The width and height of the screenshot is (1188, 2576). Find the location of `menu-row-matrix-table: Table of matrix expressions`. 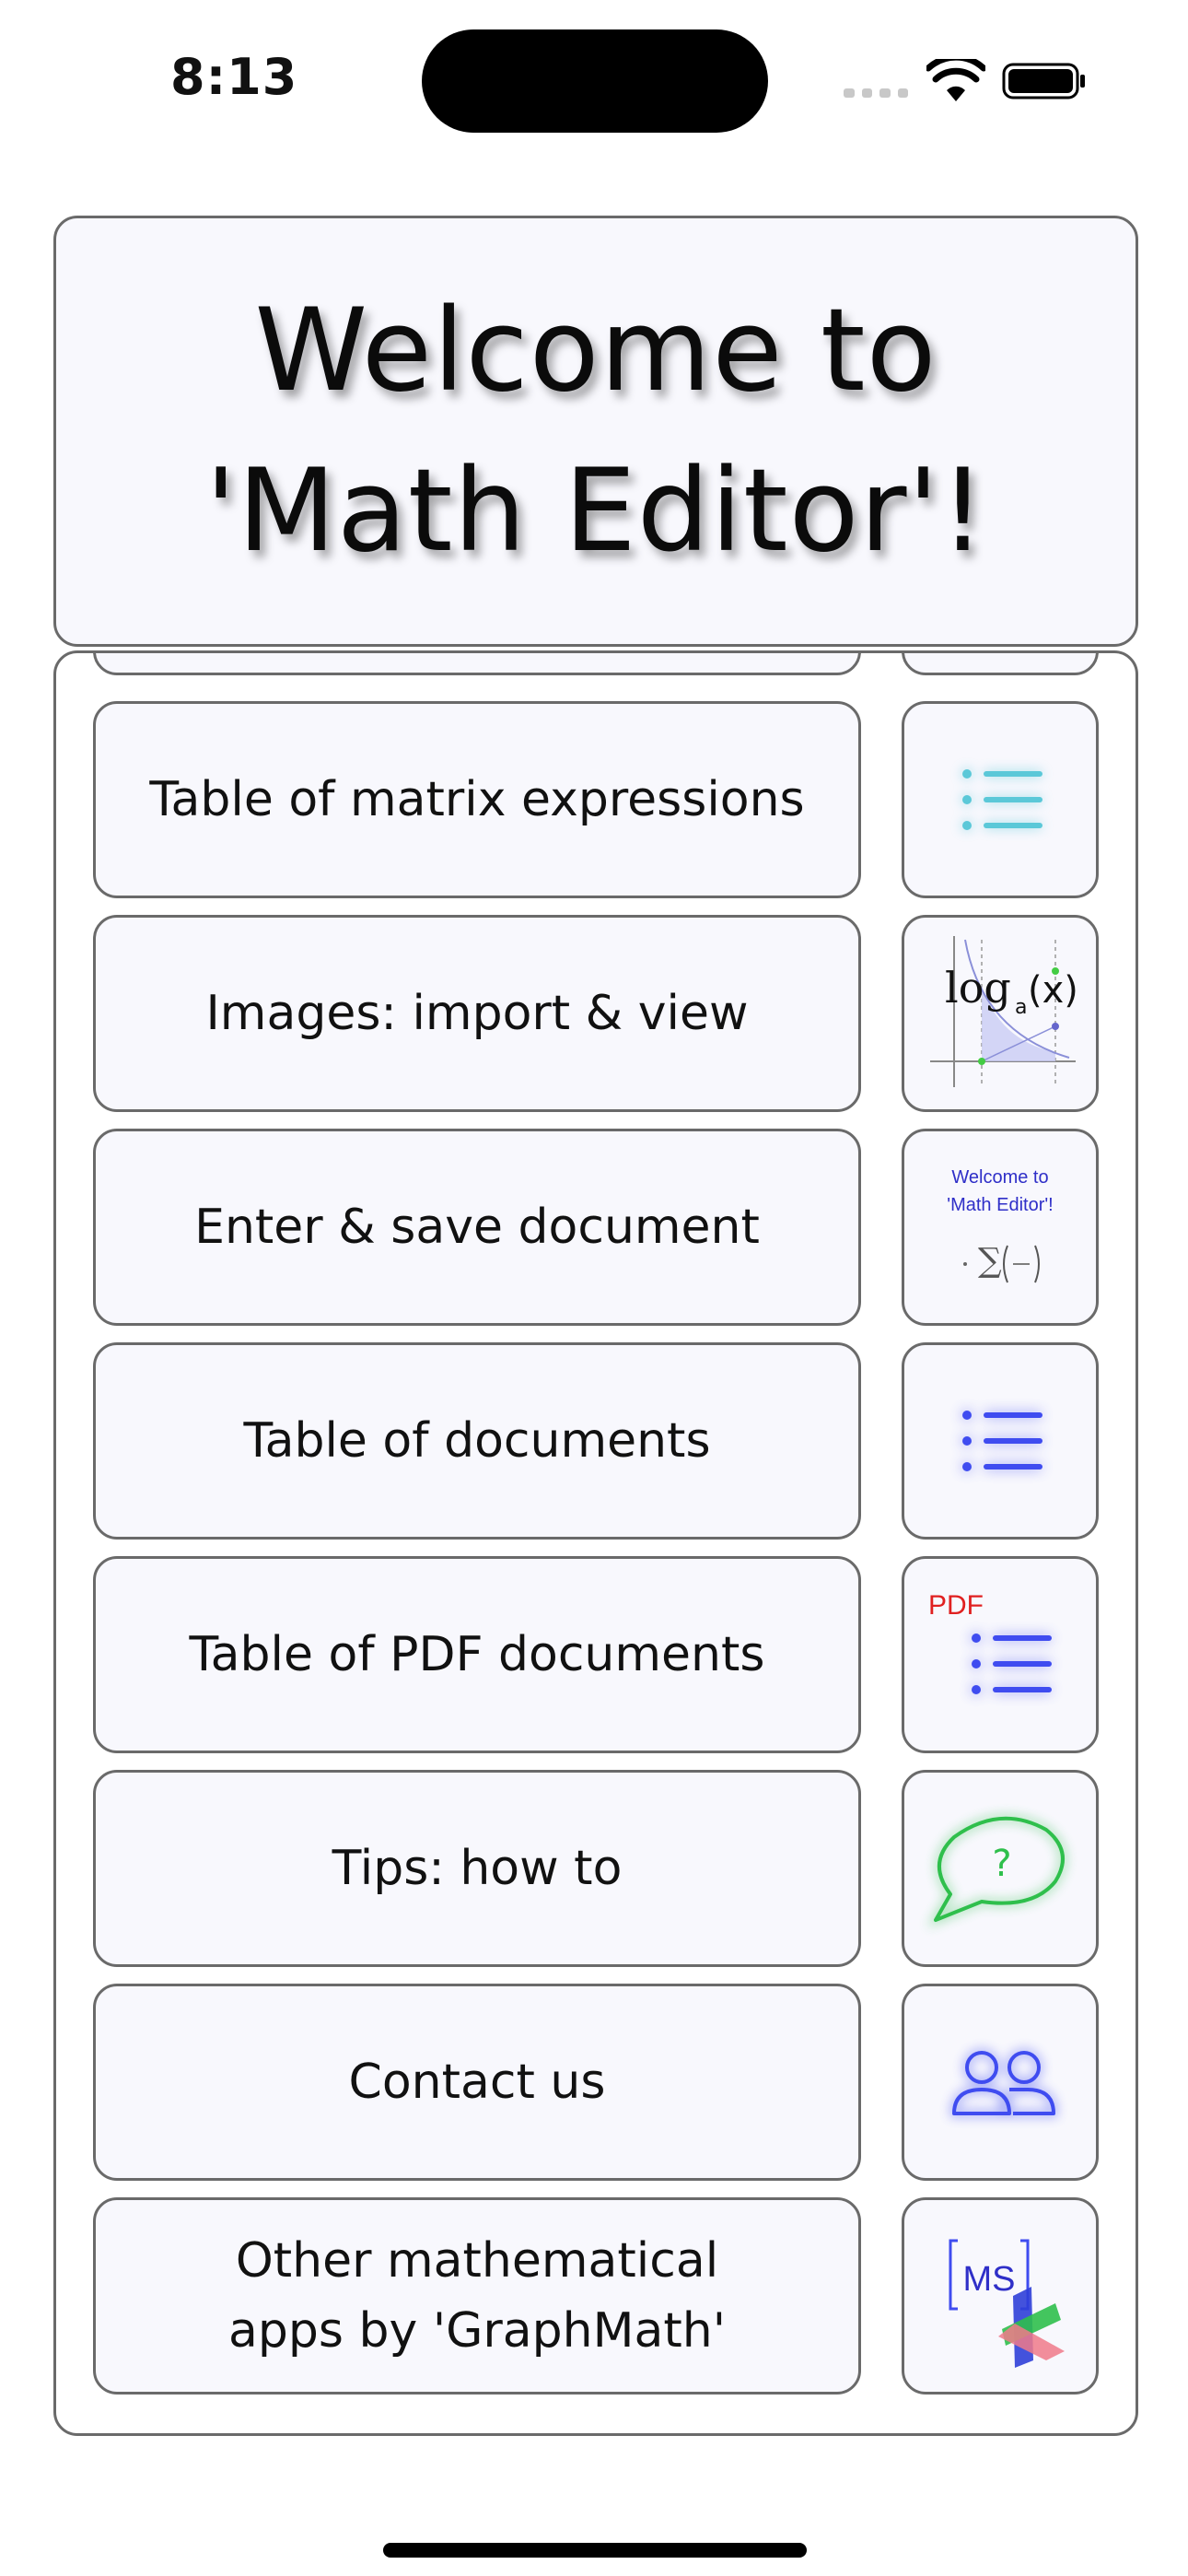

menu-row-matrix-table: Table of matrix expressions is located at coordinates (598, 799).